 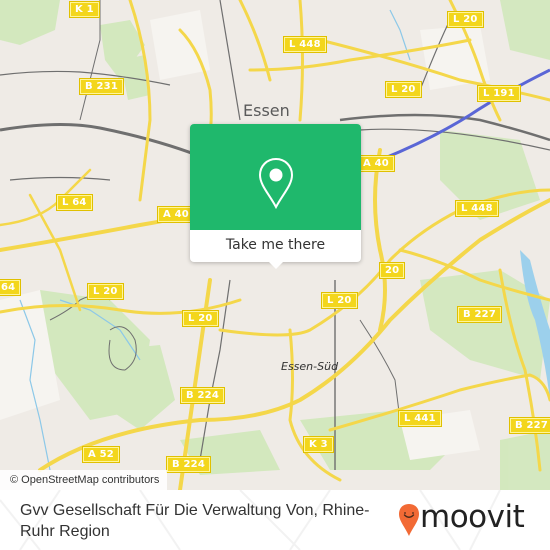 I want to click on road-label-l64: 64, so click(x=11, y=287).